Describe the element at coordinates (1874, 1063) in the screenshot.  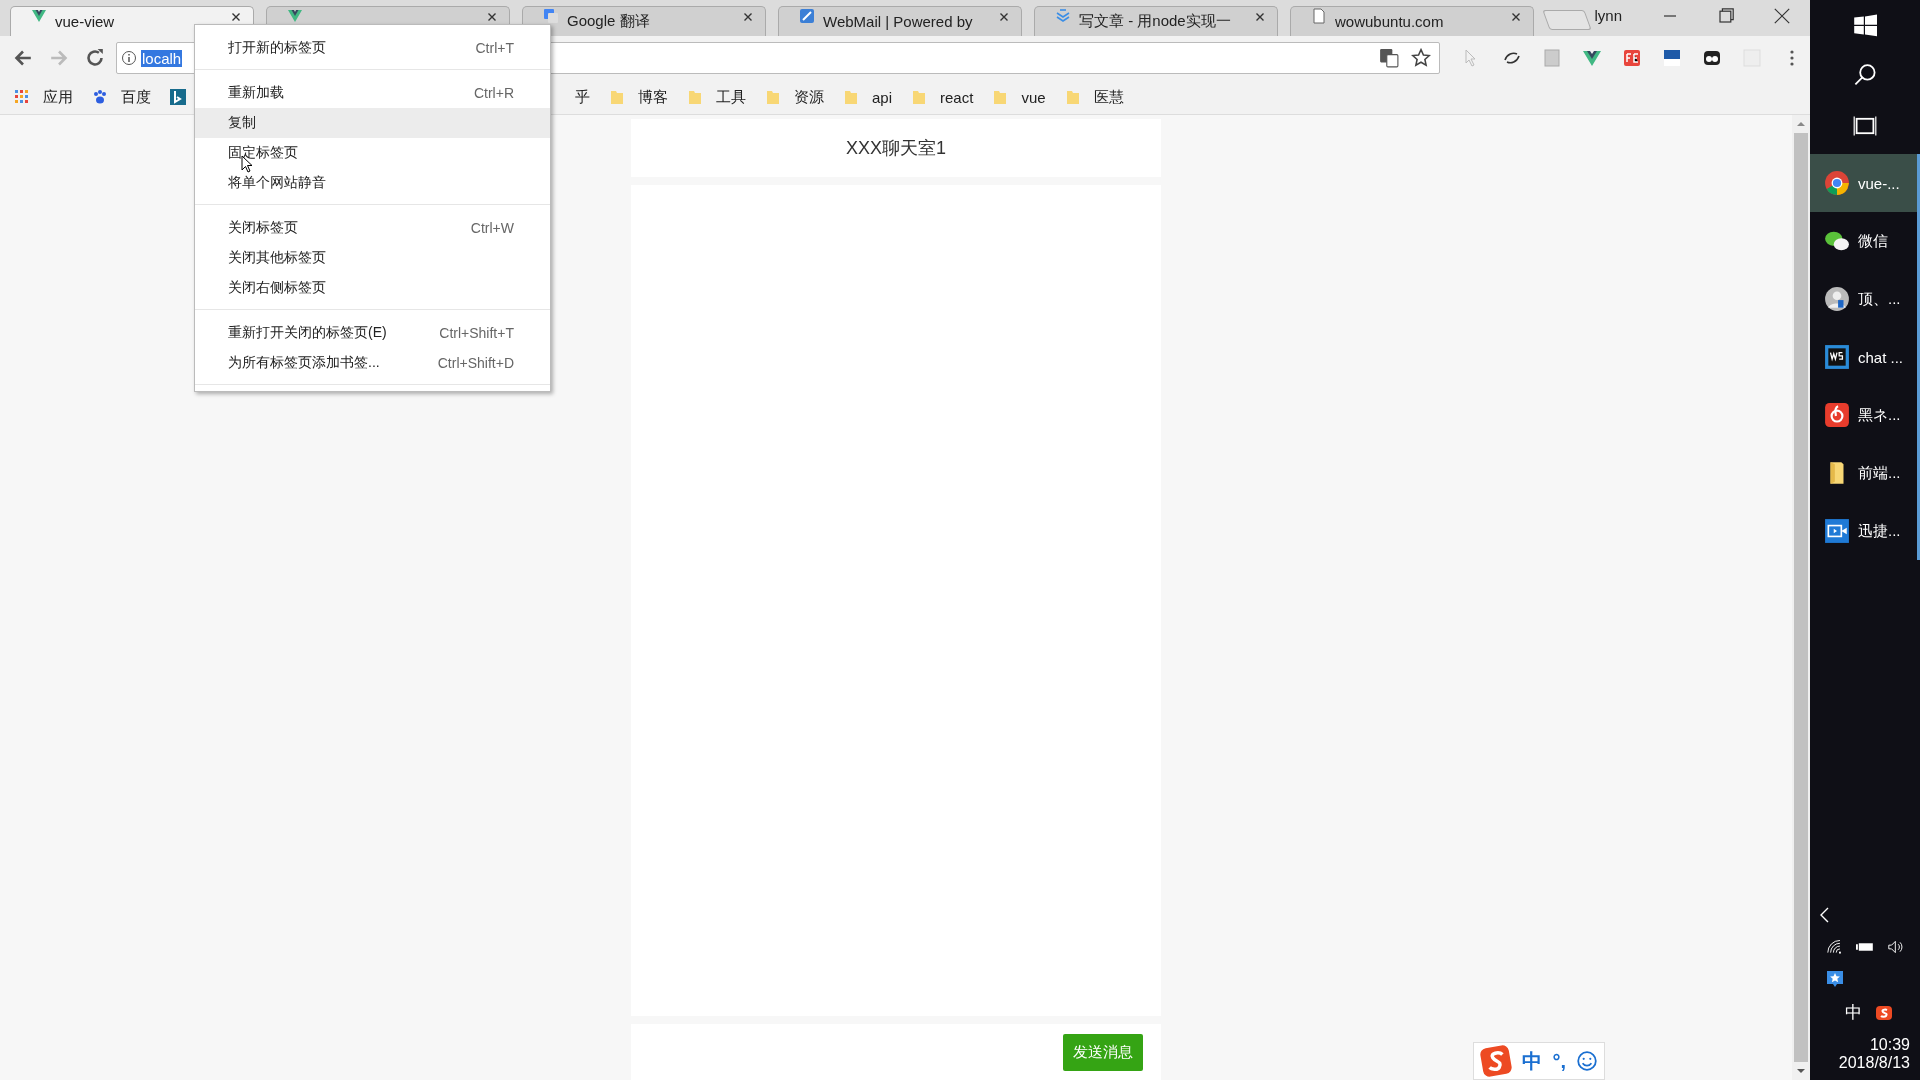
I see `date: 2018/8/13` at that location.